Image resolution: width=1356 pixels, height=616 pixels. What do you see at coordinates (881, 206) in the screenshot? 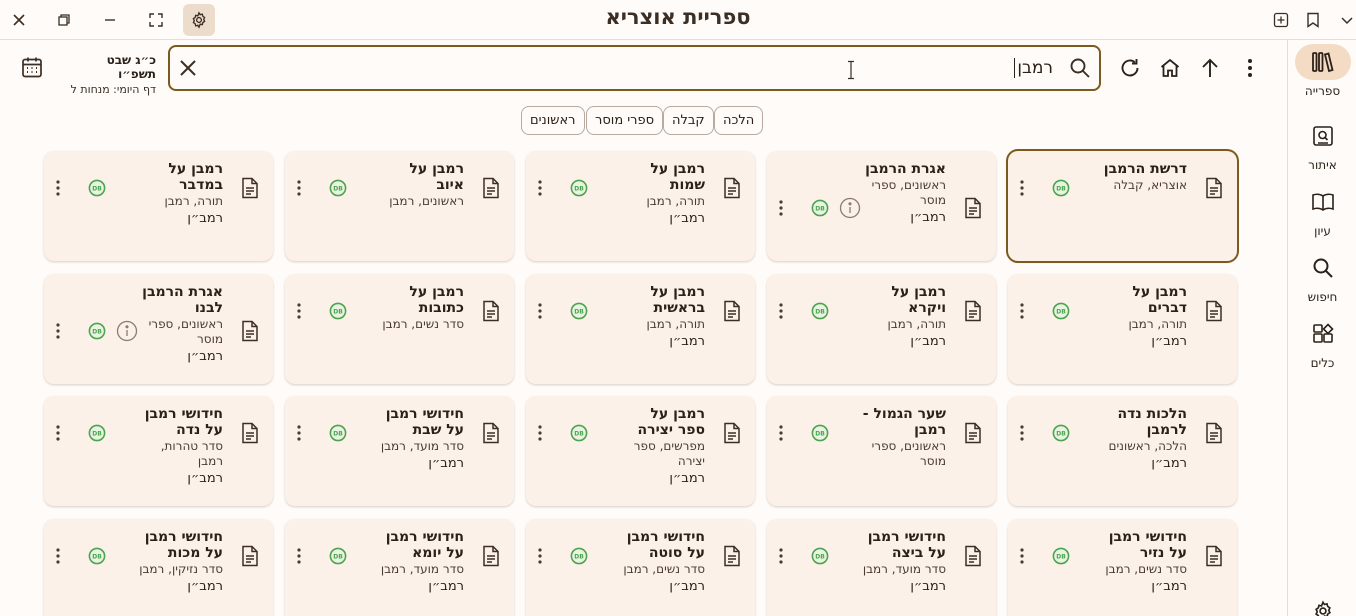
I see `book-card: אגרת הרמבן ראשונים, ספרי מוסר רמב״ן DB` at bounding box center [881, 206].